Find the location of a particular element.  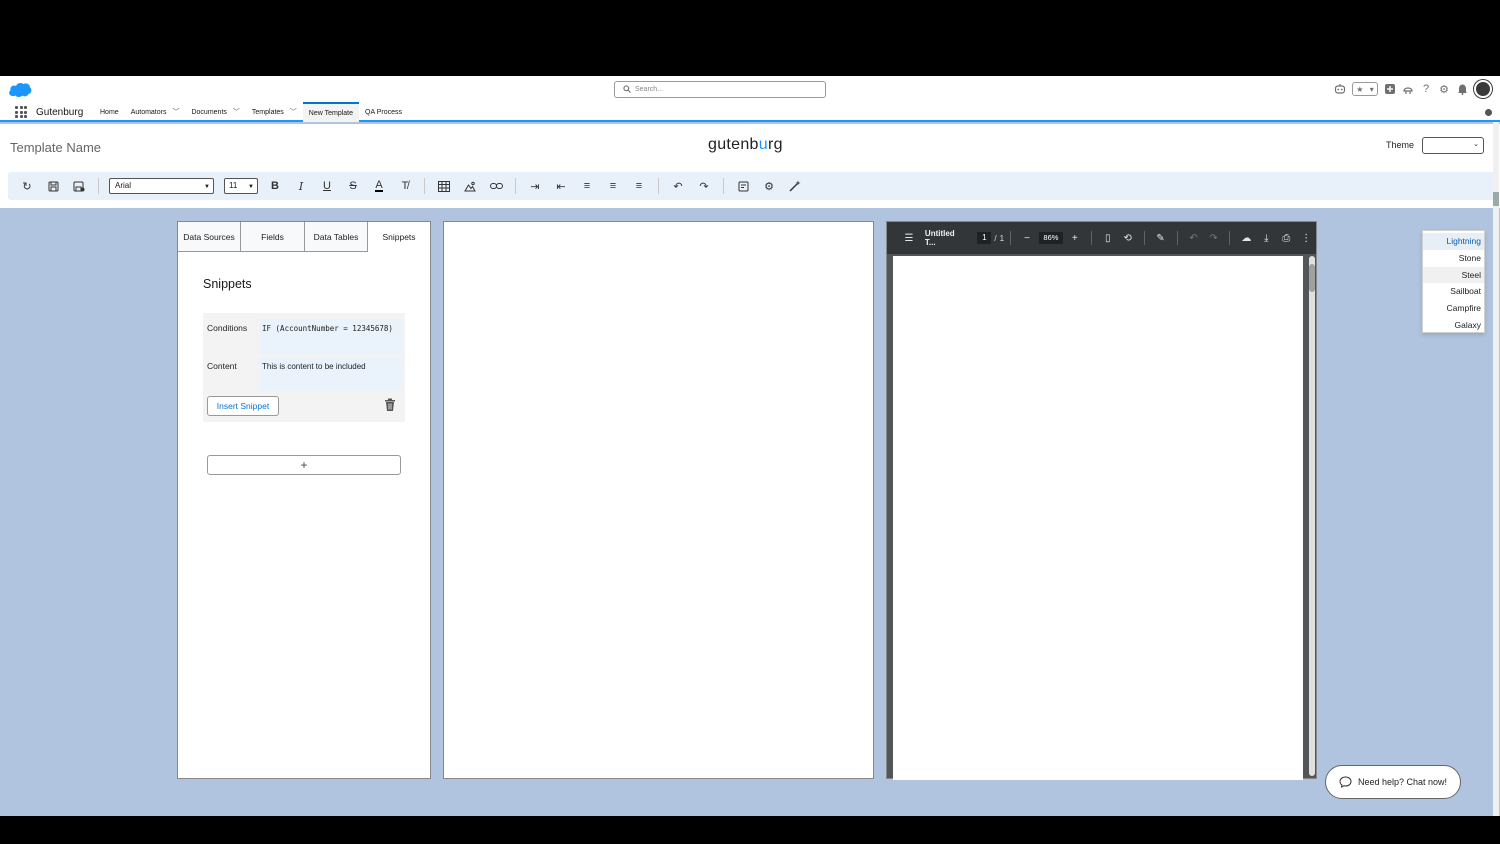

pdf-page-input: 1 is located at coordinates (984, 238).